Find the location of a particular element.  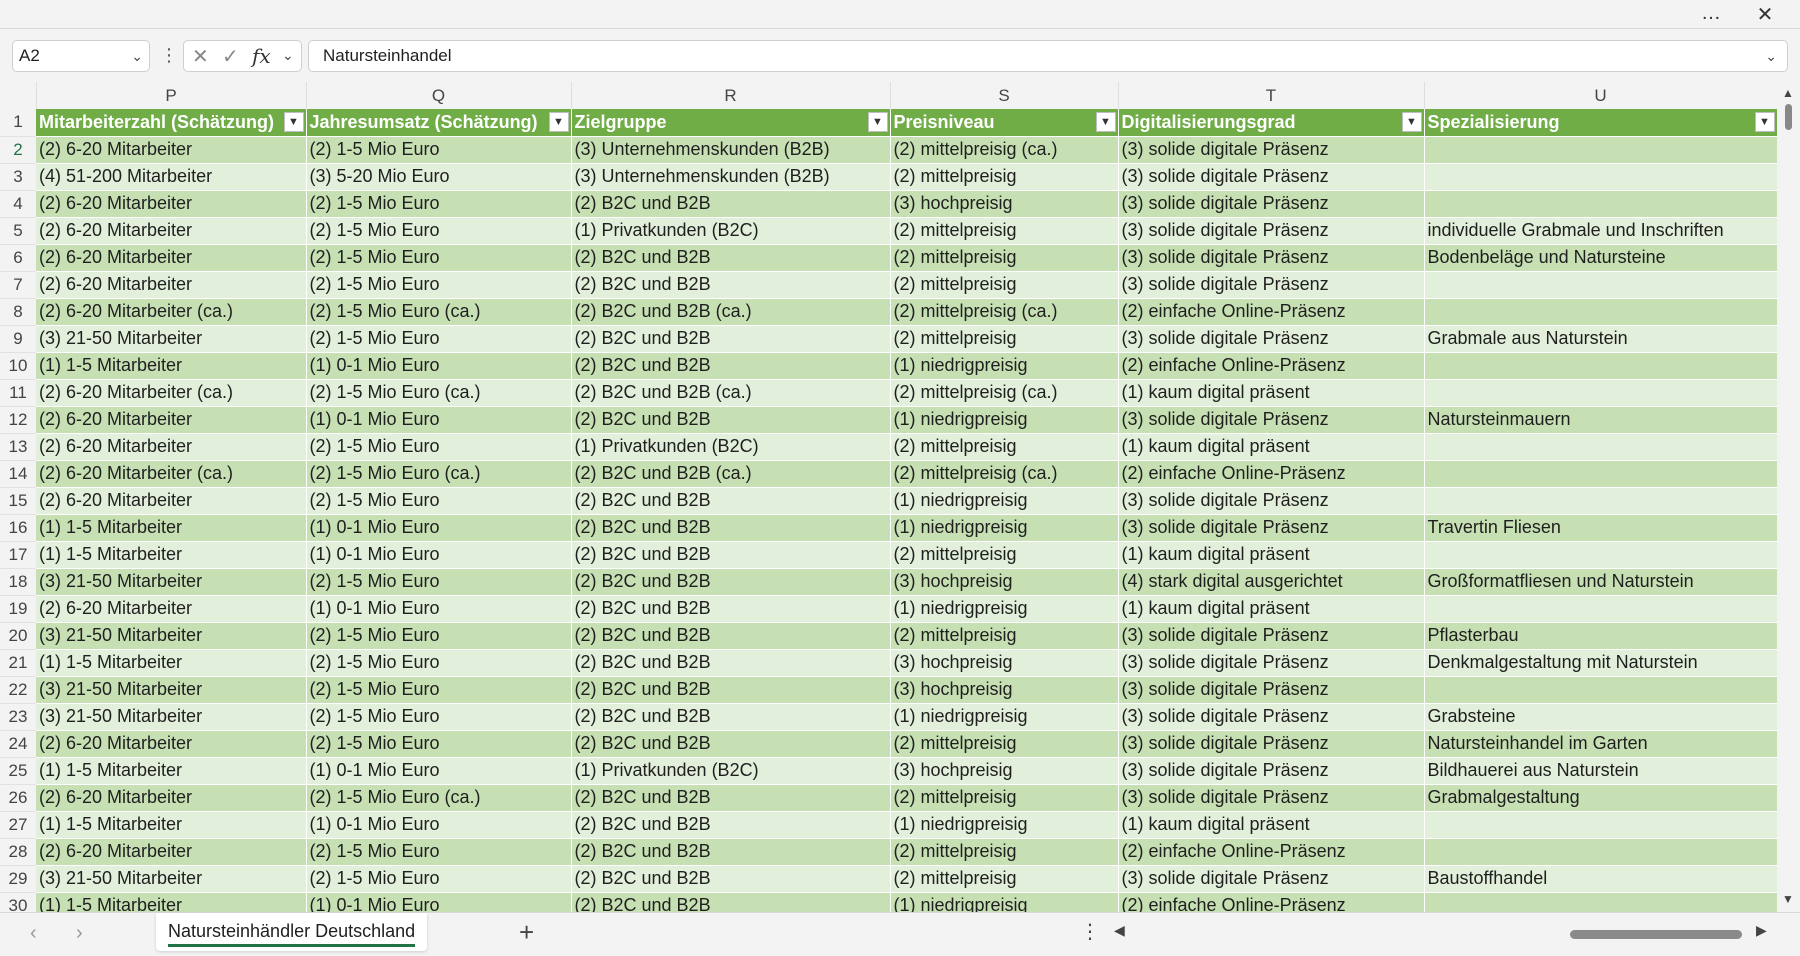

row-number: 11 is located at coordinates (18, 393).